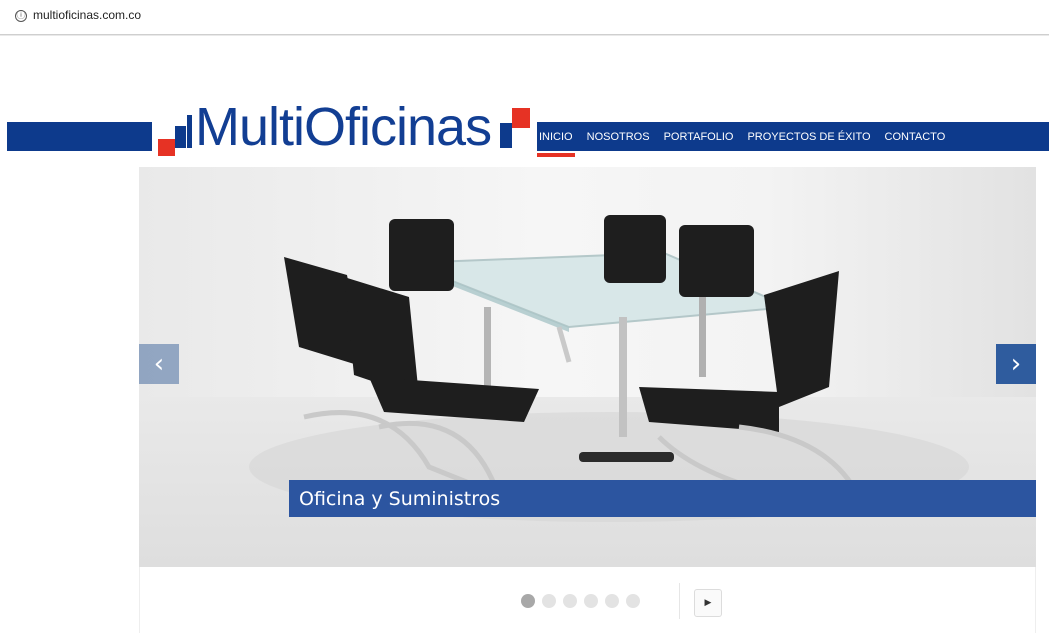 Image resolution: width=1049 pixels, height=633 pixels. Describe the element at coordinates (343, 127) in the screenshot. I see `logo: MultiOficinas` at that location.